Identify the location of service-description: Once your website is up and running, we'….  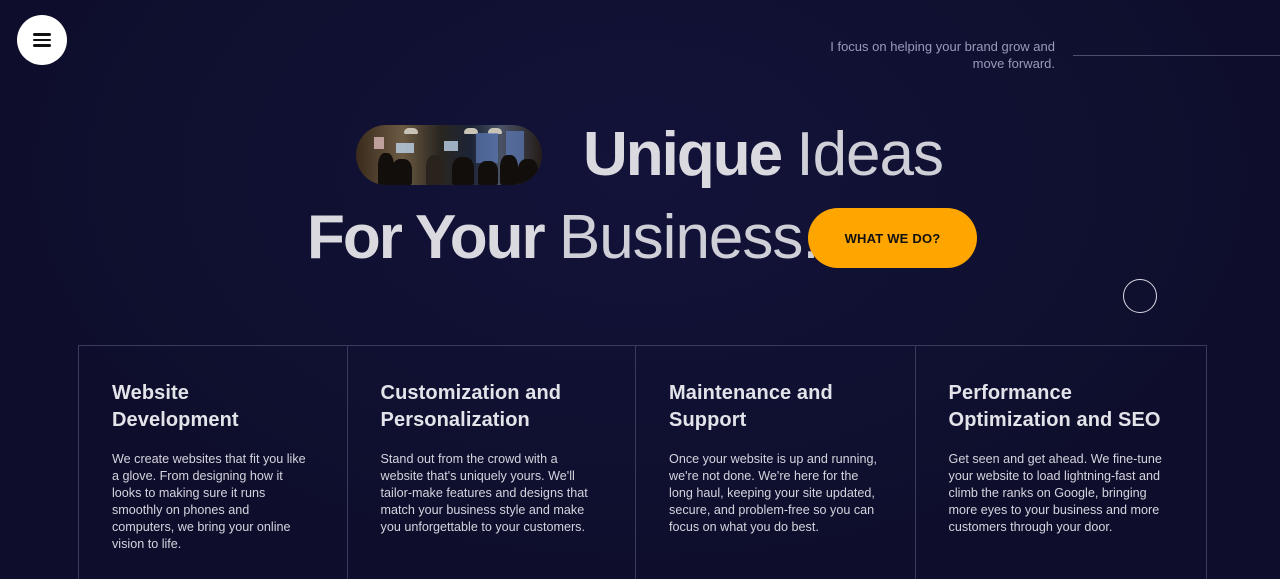
(773, 493).